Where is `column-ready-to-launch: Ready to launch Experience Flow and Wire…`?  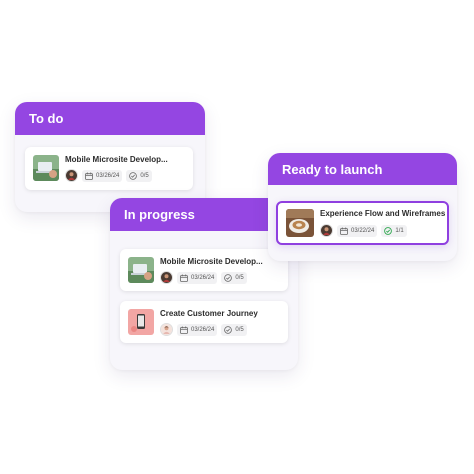 column-ready-to-launch: Ready to launch Experience Flow and Wire… is located at coordinates (362, 207).